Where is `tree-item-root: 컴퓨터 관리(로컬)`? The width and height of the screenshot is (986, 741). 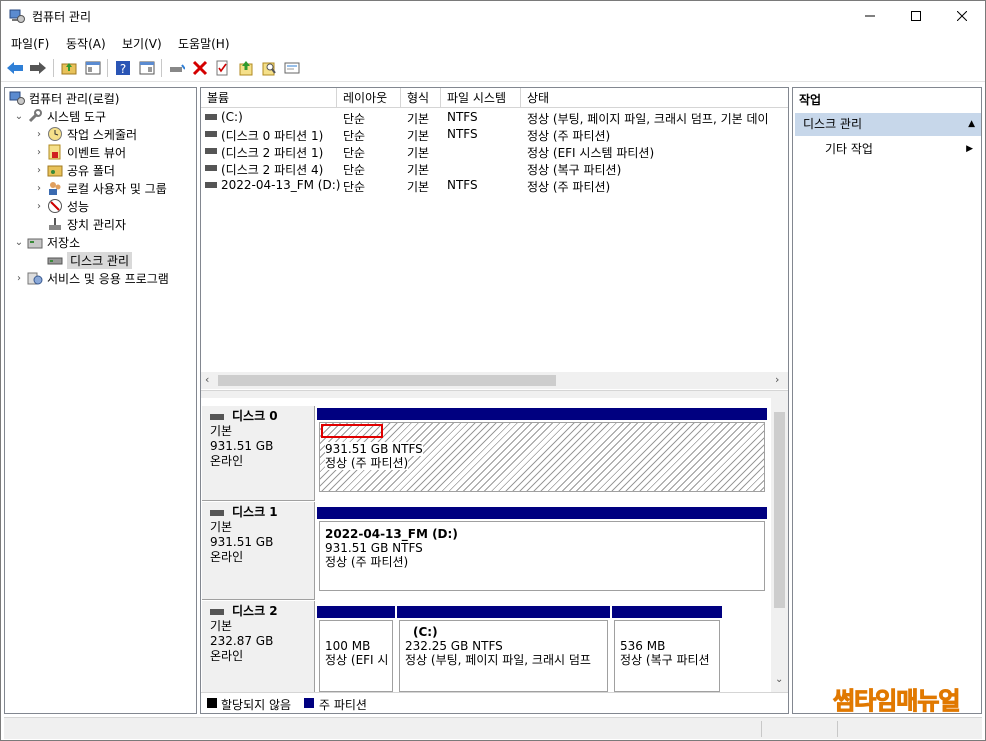
tree-item-root: 컴퓨터 관리(로컬) is located at coordinates (63, 98).